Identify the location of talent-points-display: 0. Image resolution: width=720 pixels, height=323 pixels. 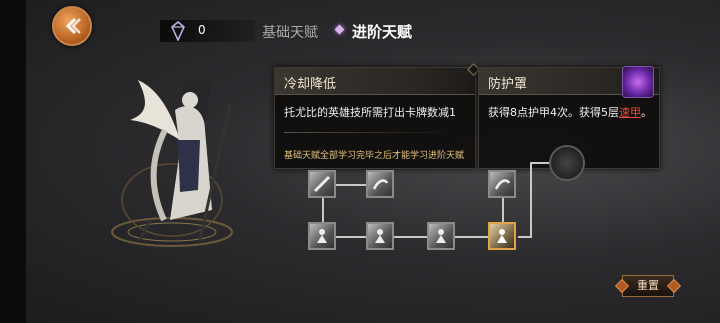
(207, 31).